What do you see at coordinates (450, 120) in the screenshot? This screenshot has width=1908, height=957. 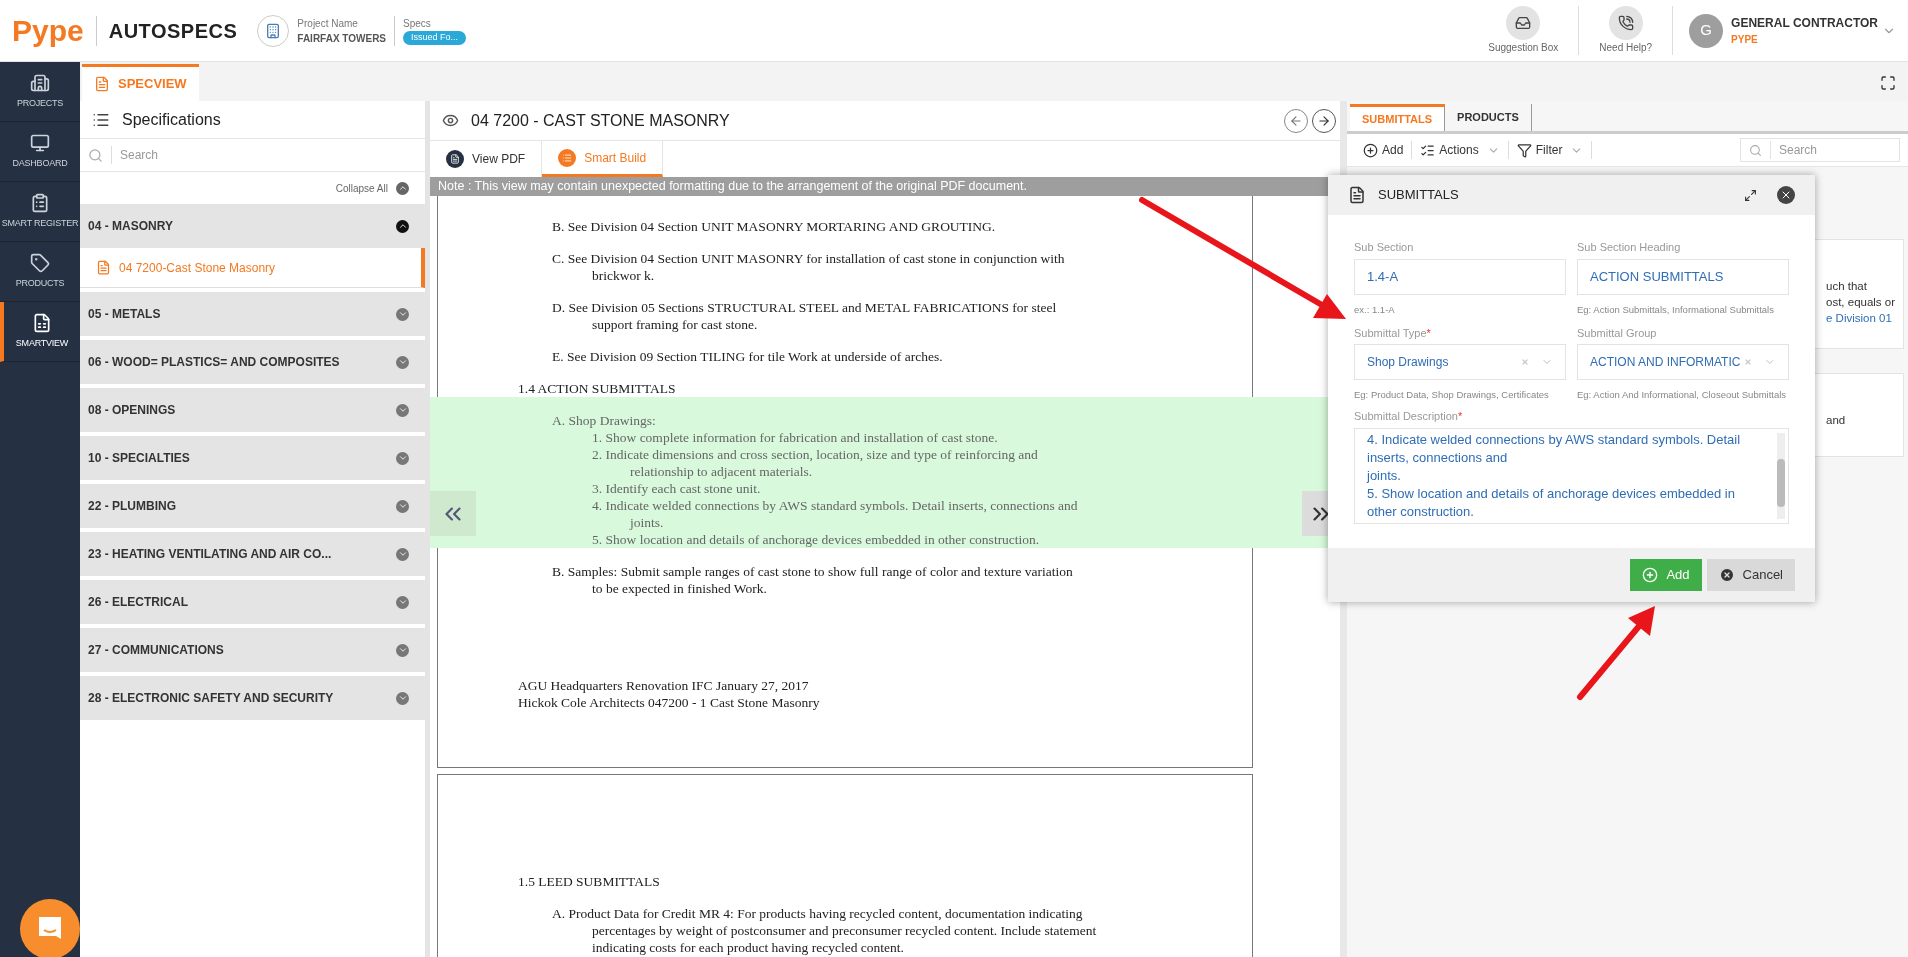 I see `eye-icon` at bounding box center [450, 120].